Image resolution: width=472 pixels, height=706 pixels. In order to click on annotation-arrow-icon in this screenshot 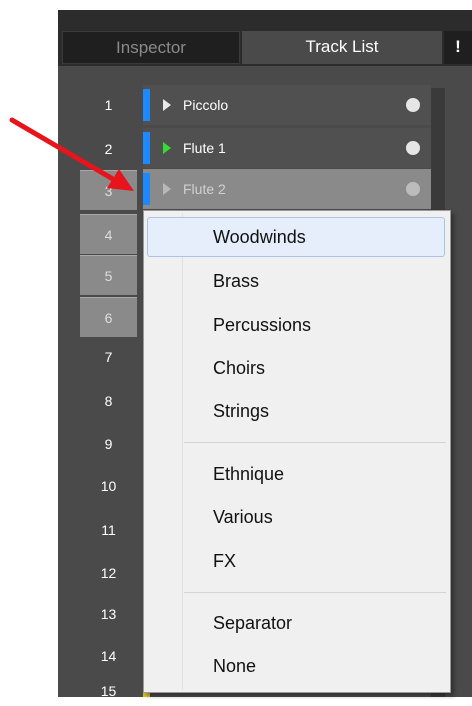, I will do `click(71, 154)`.